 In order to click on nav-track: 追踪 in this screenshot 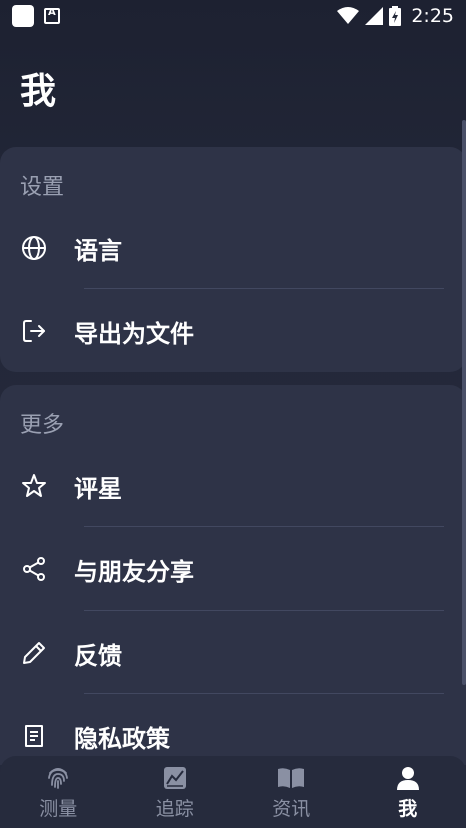, I will do `click(175, 792)`.